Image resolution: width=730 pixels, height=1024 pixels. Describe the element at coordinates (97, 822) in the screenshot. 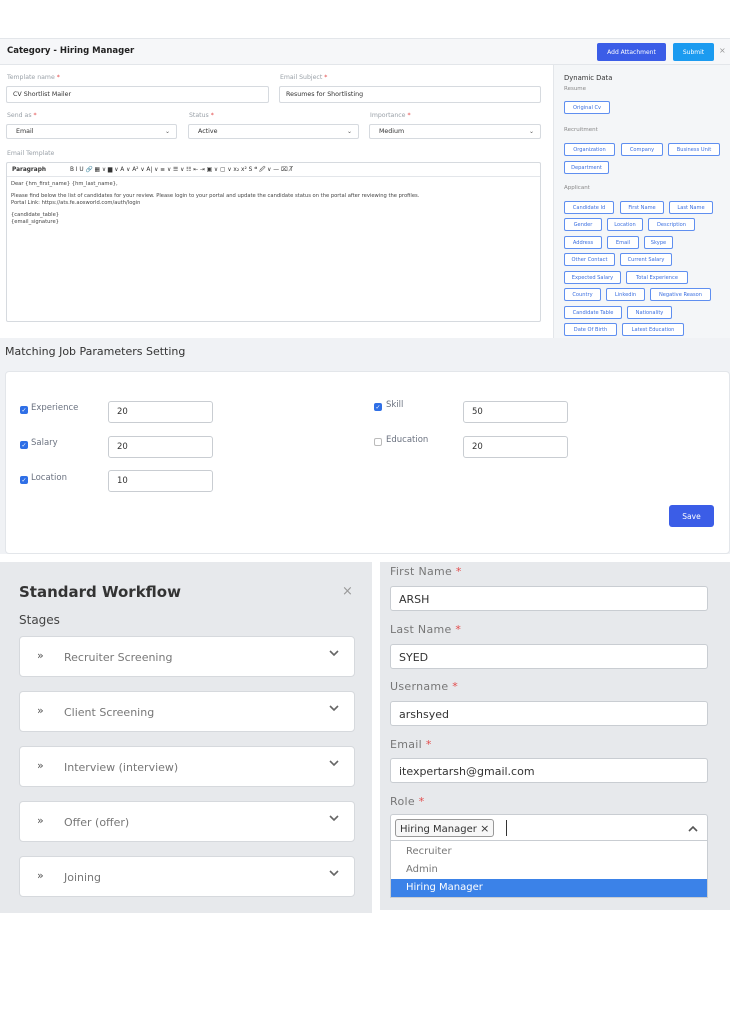

I see `stage-name: Offer (offer)` at that location.